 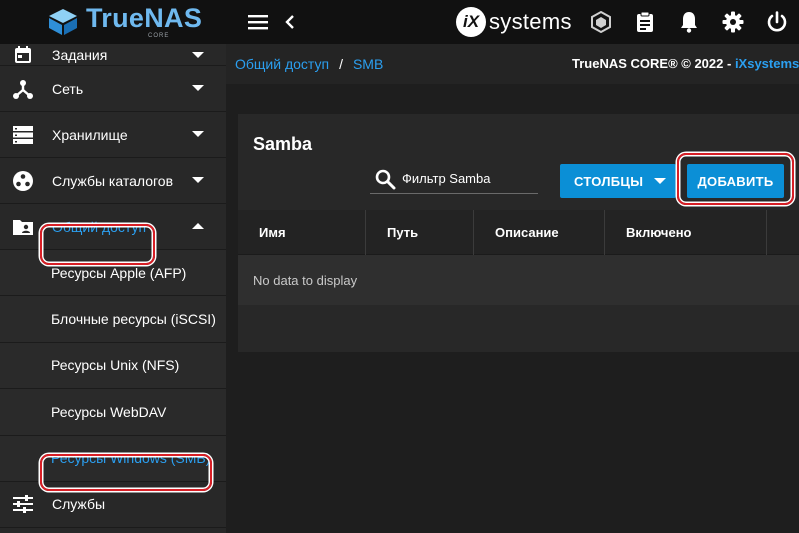 What do you see at coordinates (80, 54) in the screenshot?
I see `sidebar-item-label: Задания` at bounding box center [80, 54].